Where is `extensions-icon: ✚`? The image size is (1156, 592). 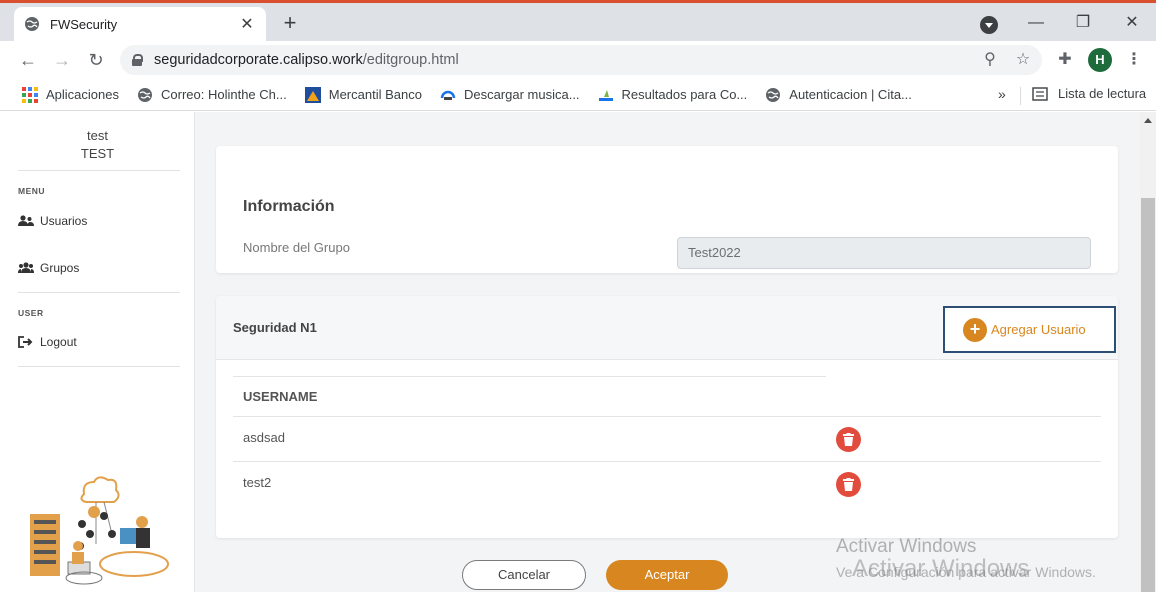 extensions-icon: ✚ is located at coordinates (1065, 60).